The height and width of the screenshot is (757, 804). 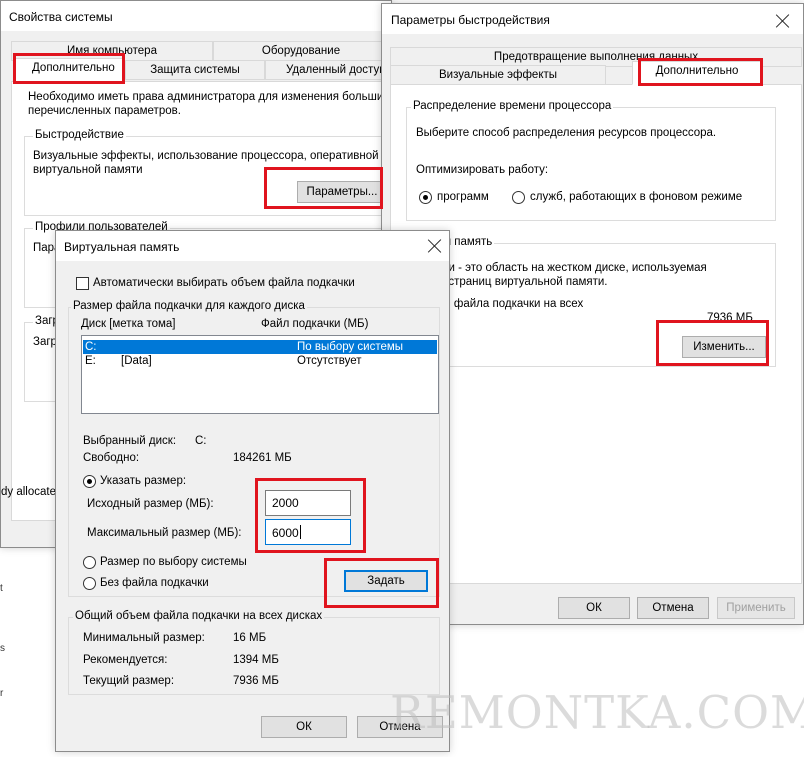 I want to click on auto-pagefile-checkbox, so click(x=82, y=283).